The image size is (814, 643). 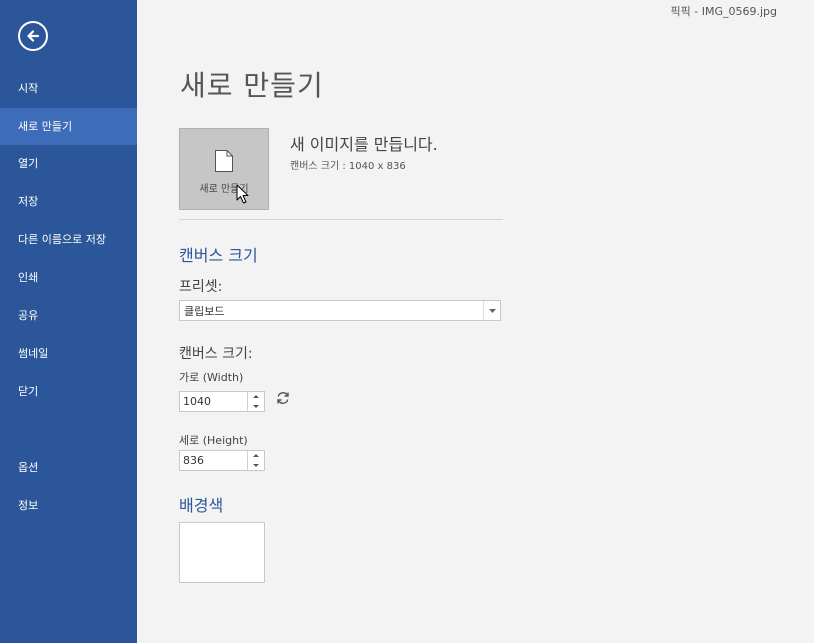 What do you see at coordinates (252, 85) in the screenshot?
I see `page-title: 새로 만들기` at bounding box center [252, 85].